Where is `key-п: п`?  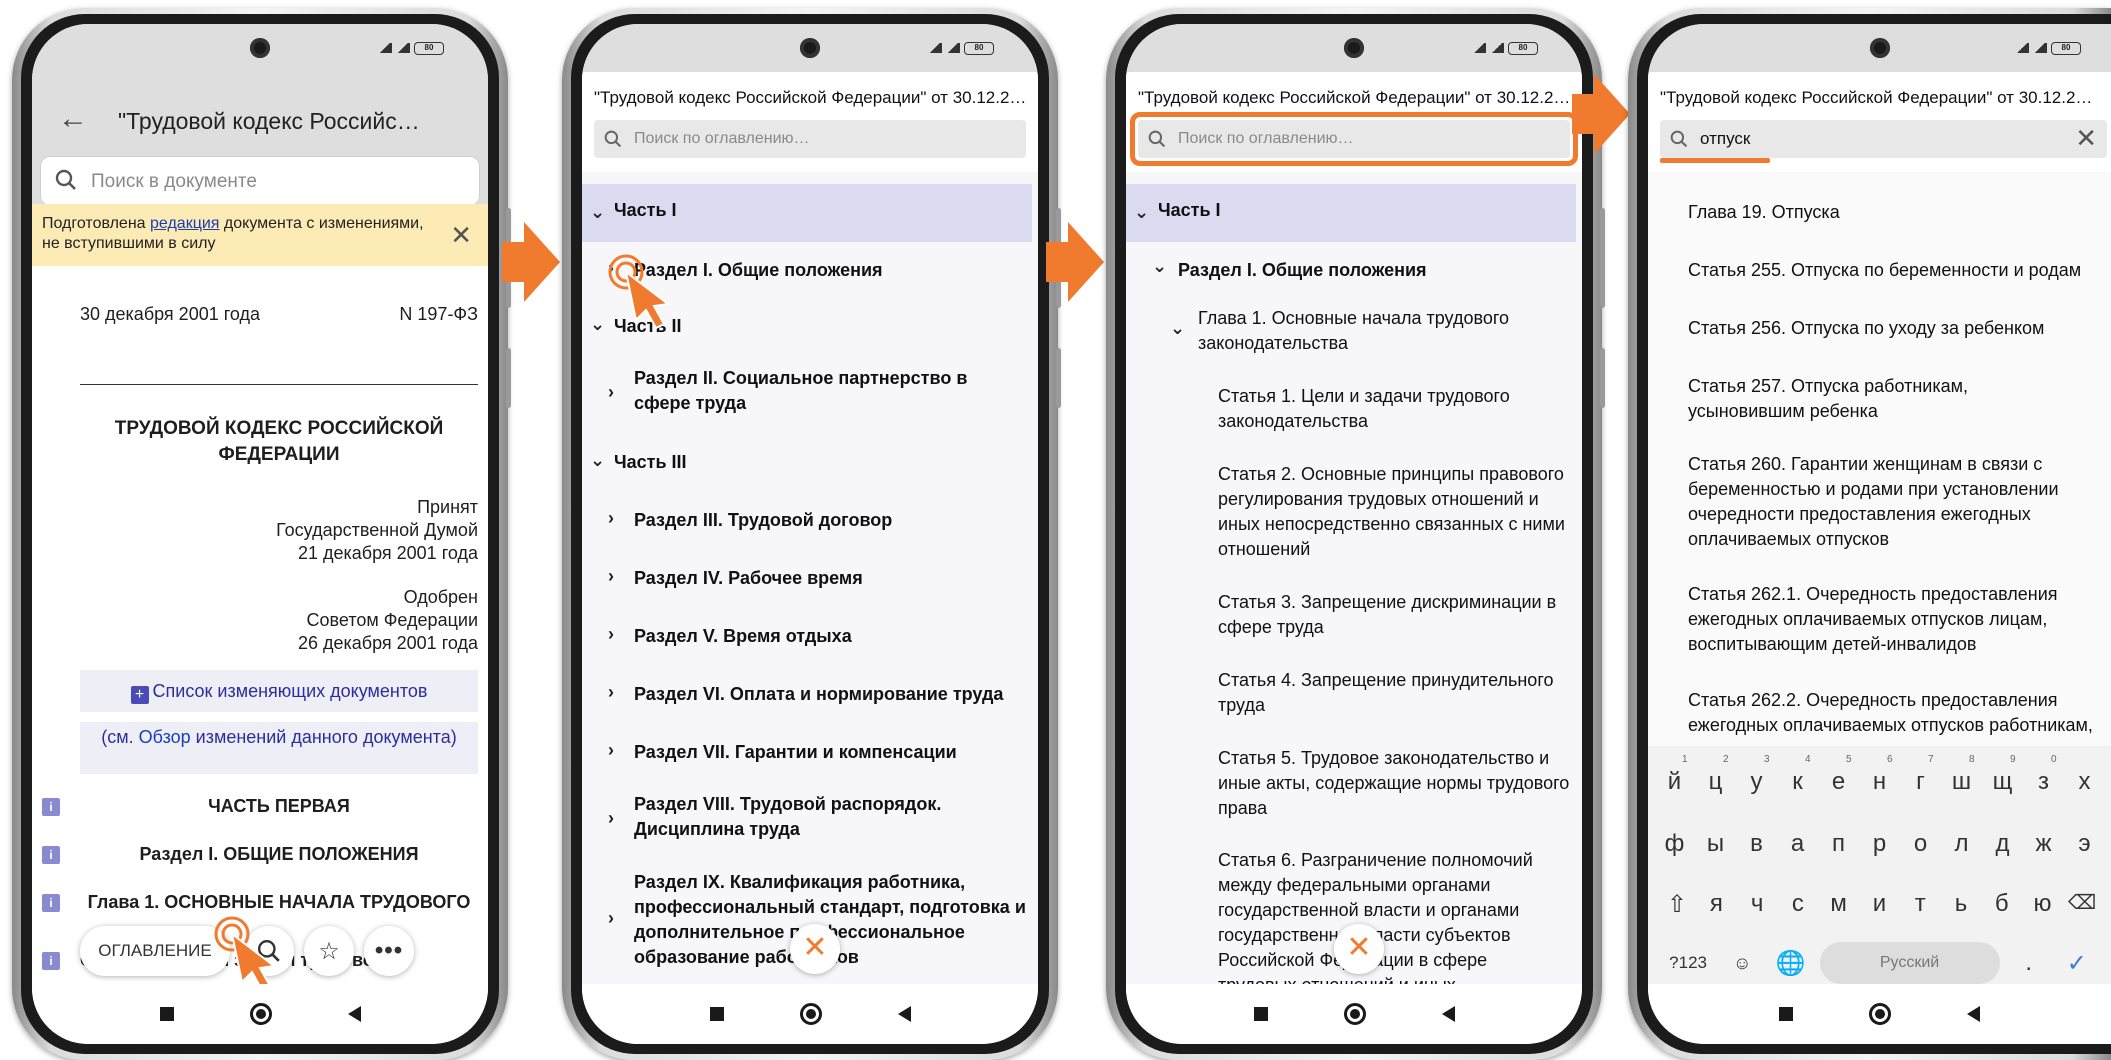 key-п: п is located at coordinates (1839, 844).